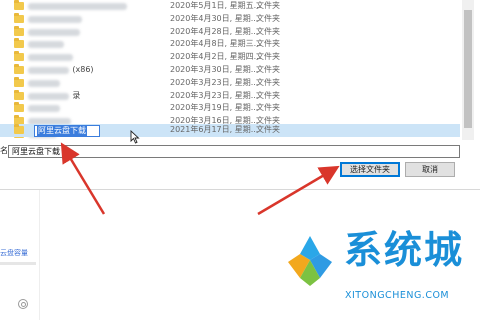 This screenshot has height=320, width=480. I want to click on cancel-button: 取消, so click(430, 169).